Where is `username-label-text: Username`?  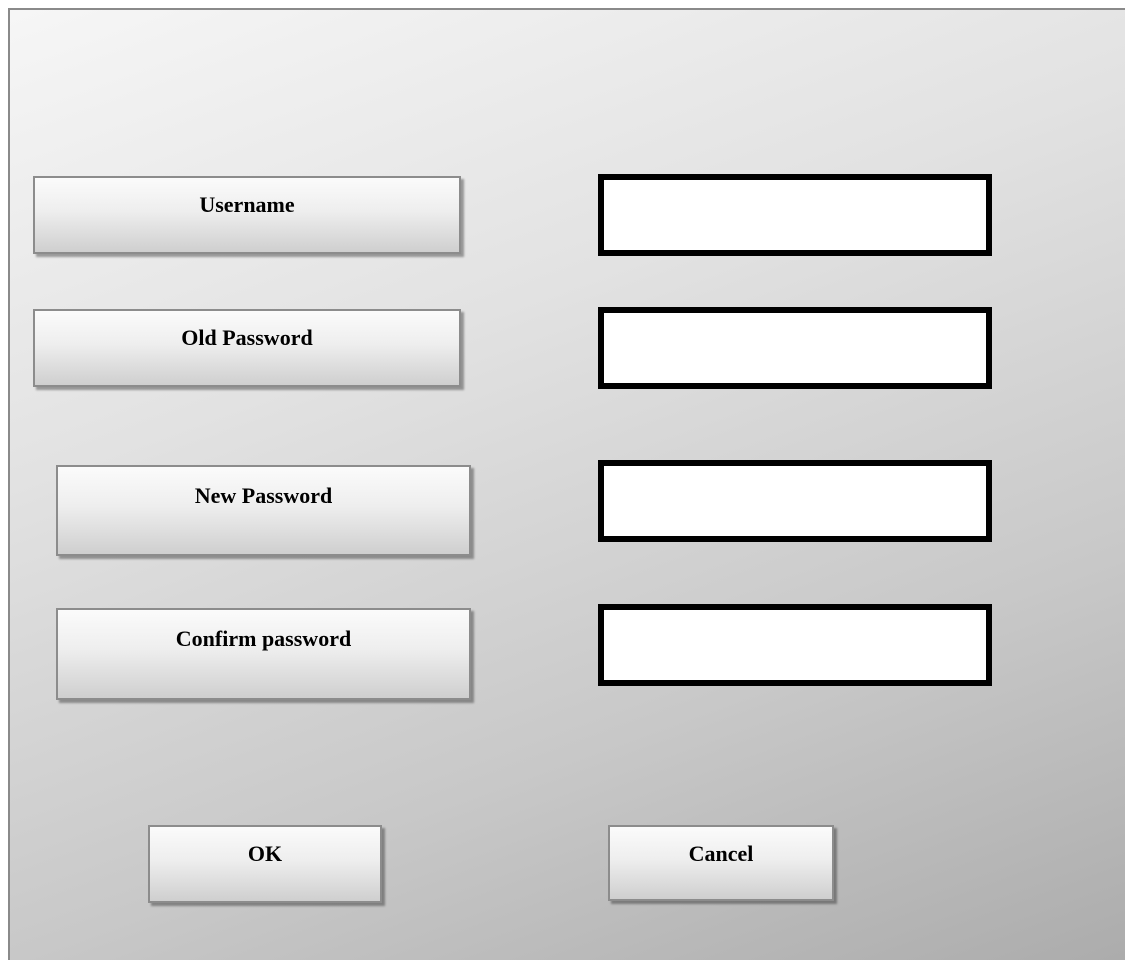 username-label-text: Username is located at coordinates (247, 204).